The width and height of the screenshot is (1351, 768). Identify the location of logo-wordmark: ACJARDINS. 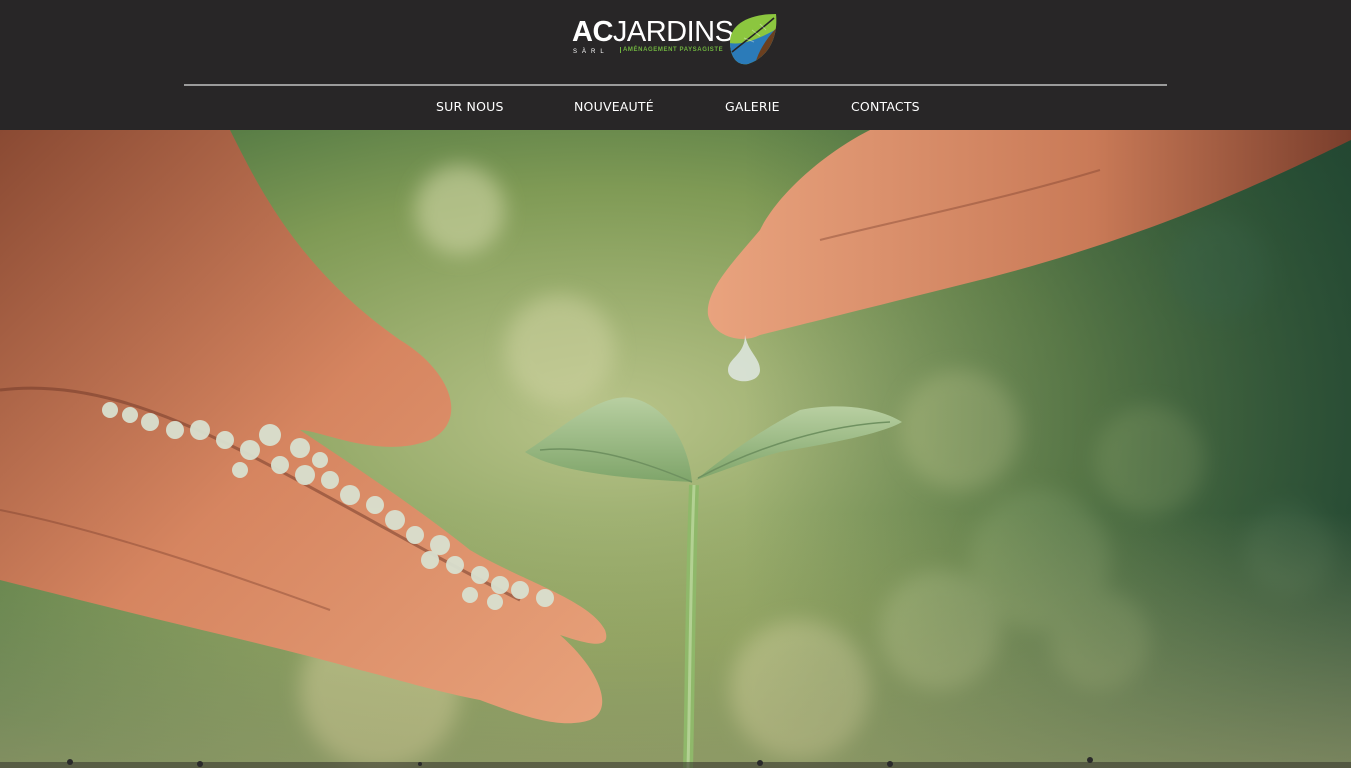
(653, 32).